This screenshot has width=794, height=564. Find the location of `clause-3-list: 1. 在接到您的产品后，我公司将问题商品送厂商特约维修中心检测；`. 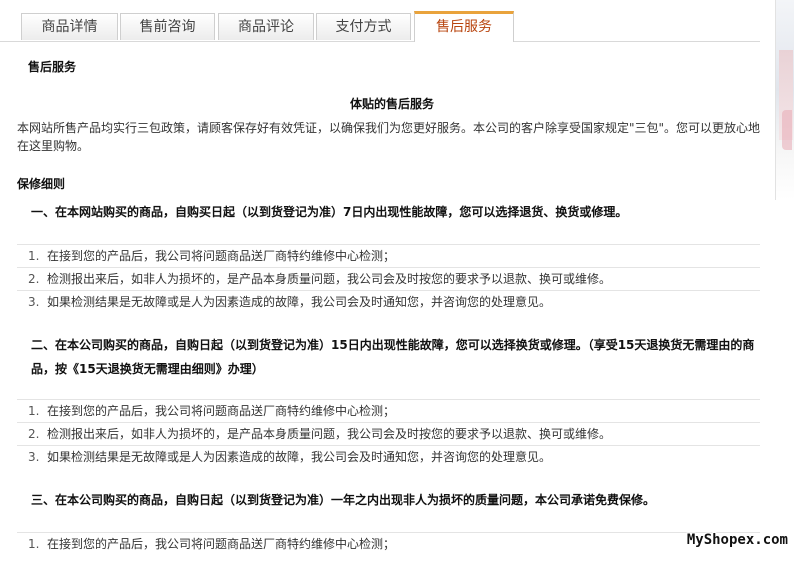

clause-3-list: 1. 在接到您的产品后，我公司将问题商品送厂商特约维修中心检测； is located at coordinates (388, 533).